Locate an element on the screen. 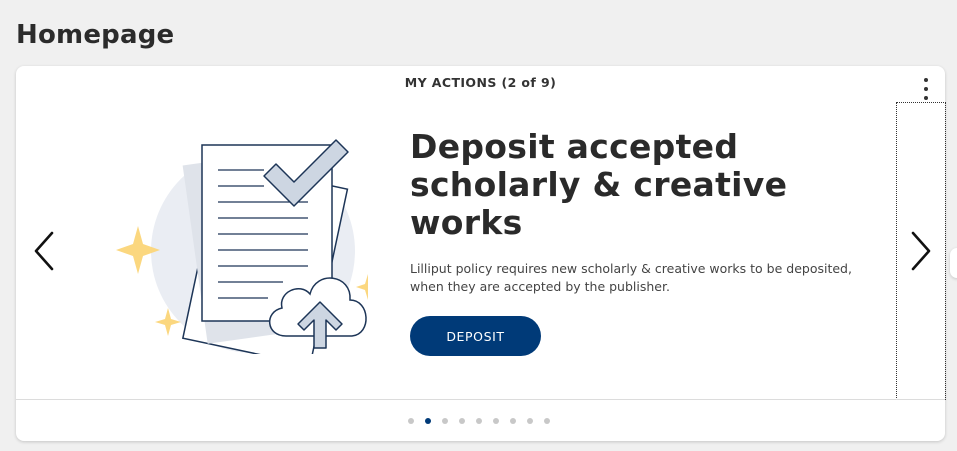 Image resolution: width=957 pixels, height=451 pixels. carousel-dot-active is located at coordinates (428, 421).